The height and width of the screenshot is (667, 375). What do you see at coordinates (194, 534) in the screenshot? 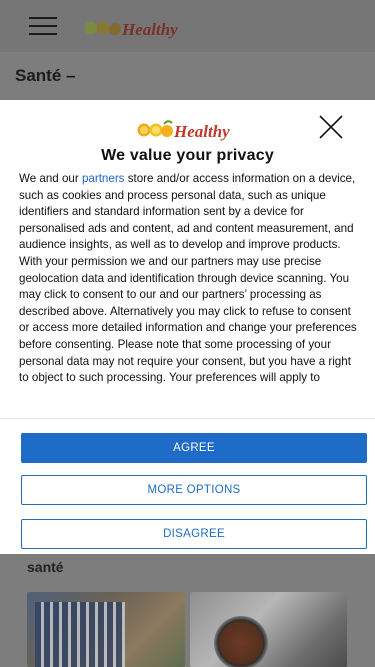
I see `disagree-button: DISAGREE` at bounding box center [194, 534].